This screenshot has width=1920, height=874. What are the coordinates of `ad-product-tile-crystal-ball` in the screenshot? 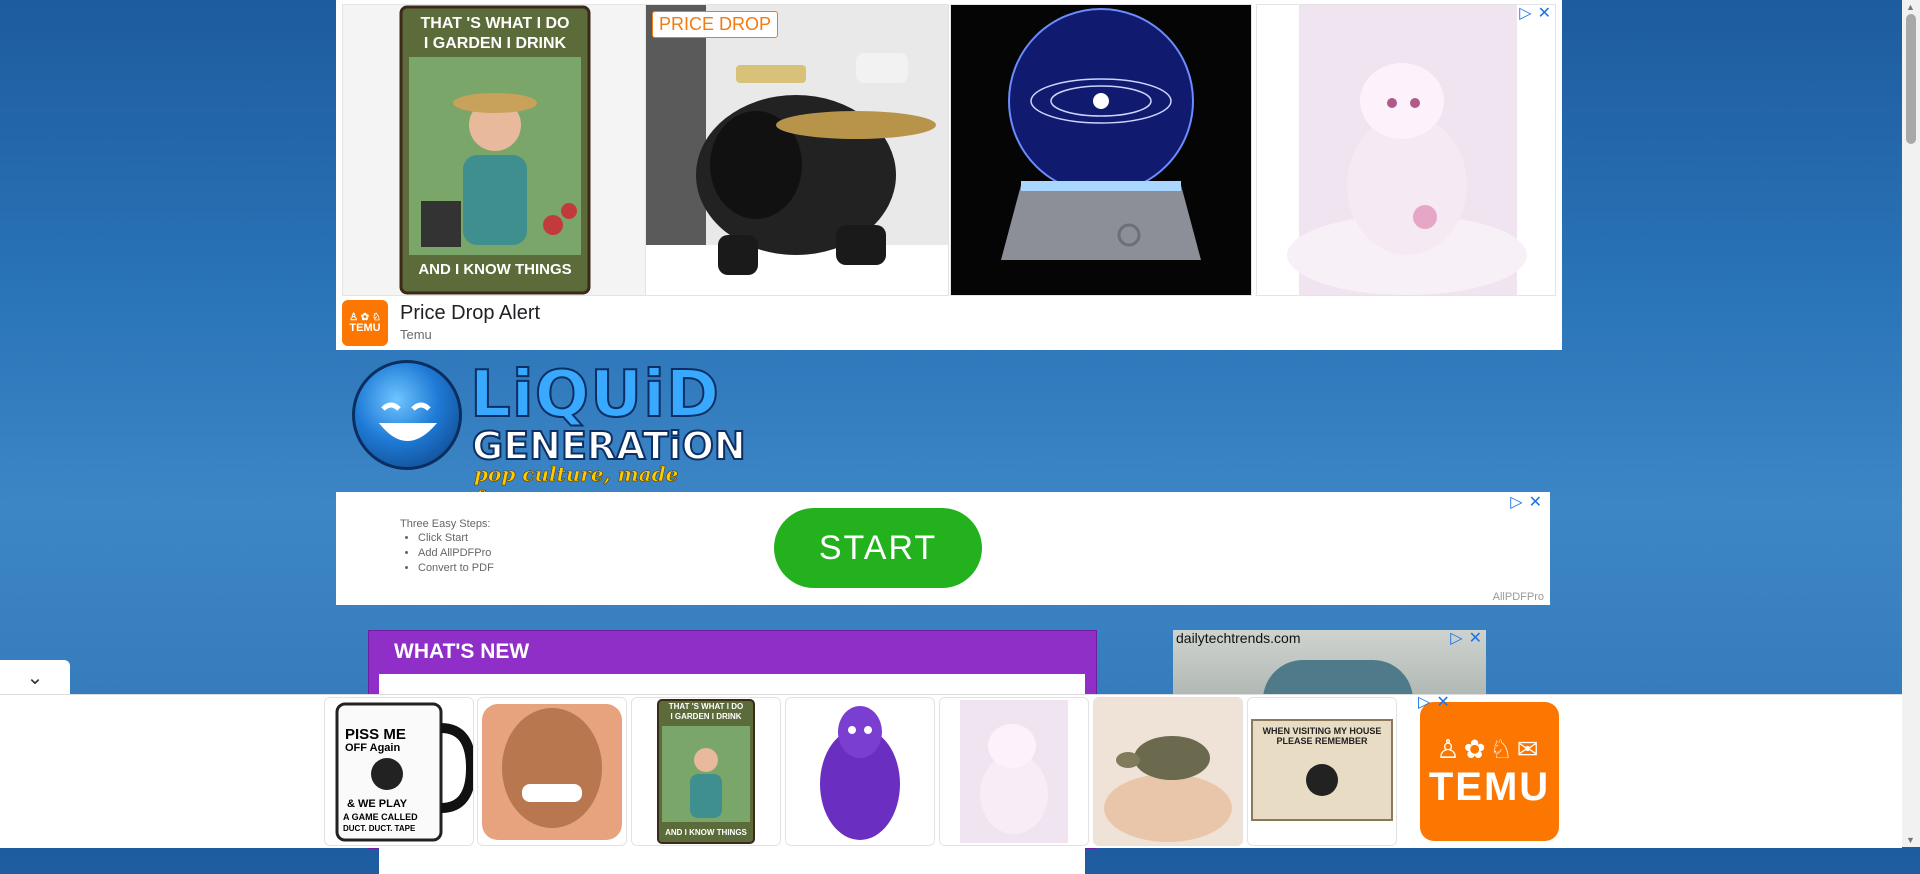 It's located at (1101, 150).